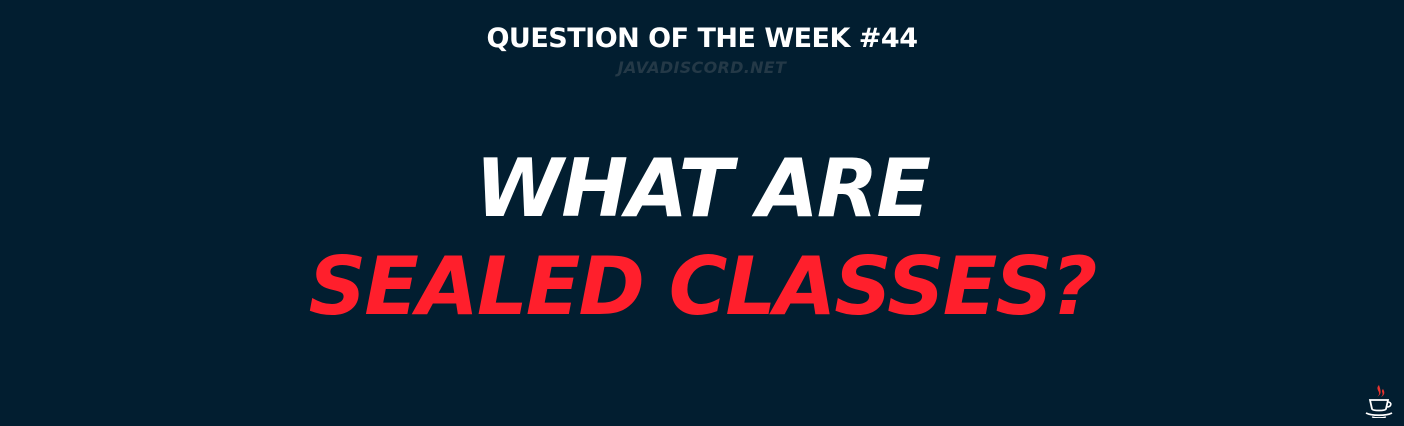  What do you see at coordinates (702, 38) in the screenshot?
I see `header-title: QUESTION OF THE WEEK #44` at bounding box center [702, 38].